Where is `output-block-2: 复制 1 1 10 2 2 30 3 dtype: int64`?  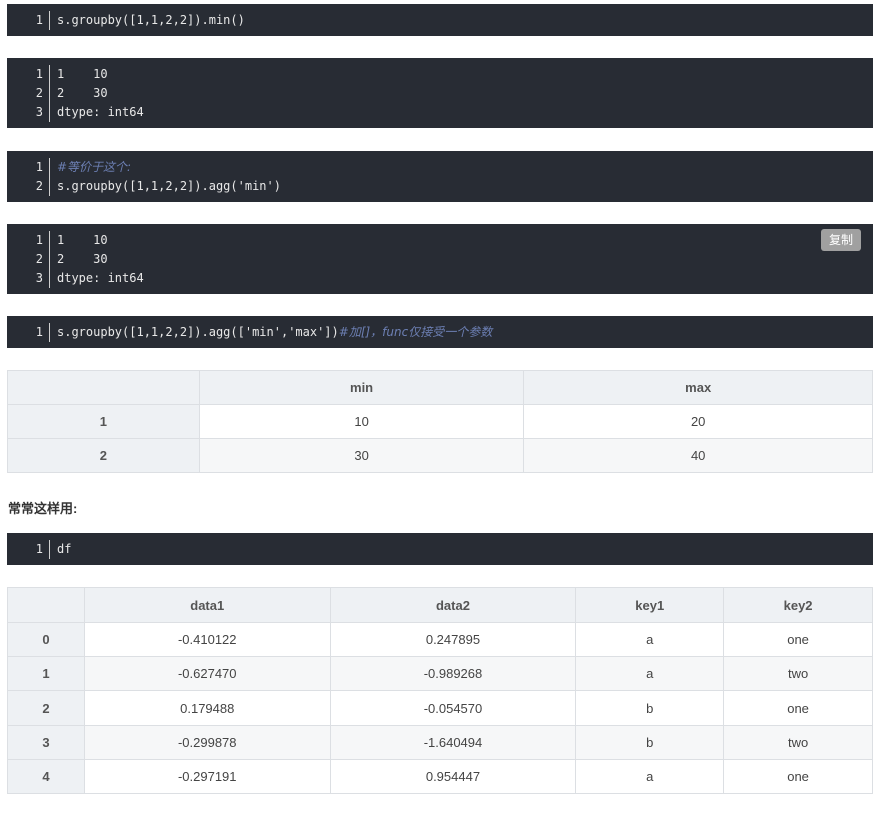
output-block-2: 复制 1 1 10 2 2 30 3 dtype: int64 is located at coordinates (440, 259).